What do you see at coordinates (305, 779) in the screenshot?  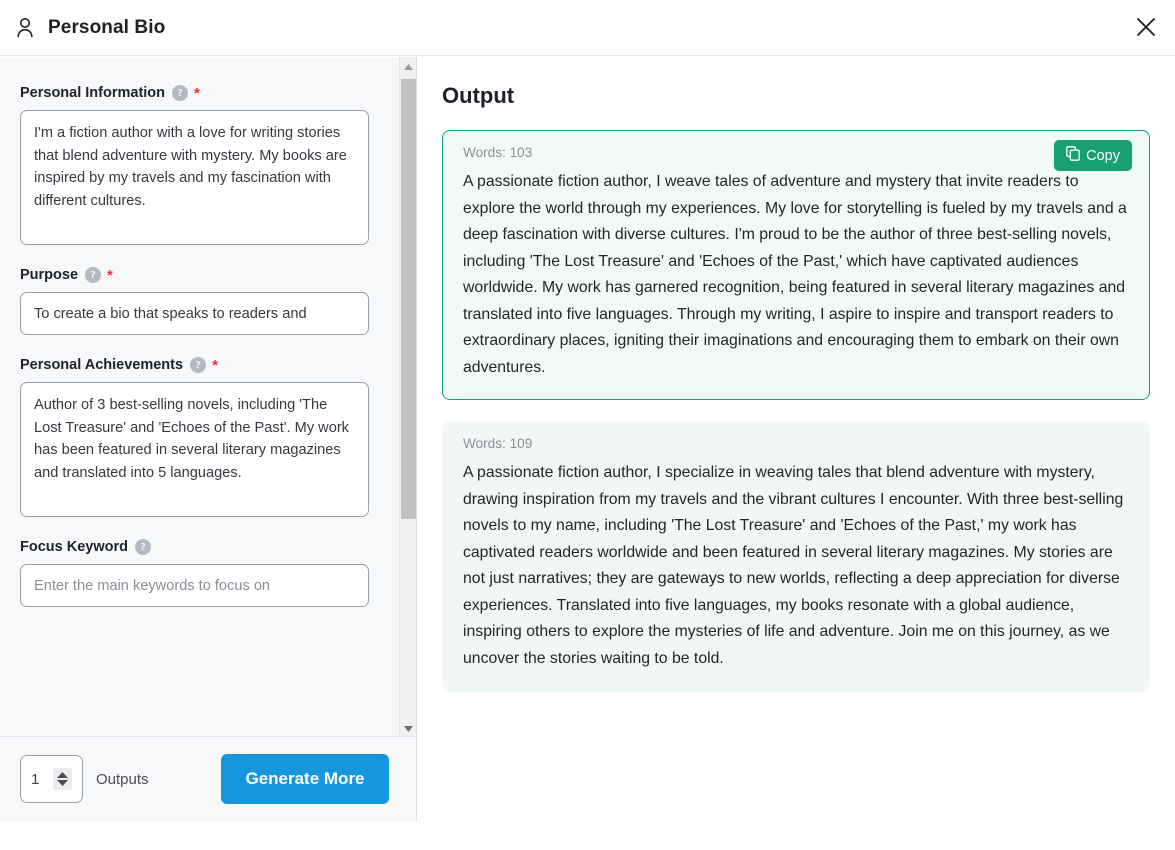 I see `generate-more-button: Generate More` at bounding box center [305, 779].